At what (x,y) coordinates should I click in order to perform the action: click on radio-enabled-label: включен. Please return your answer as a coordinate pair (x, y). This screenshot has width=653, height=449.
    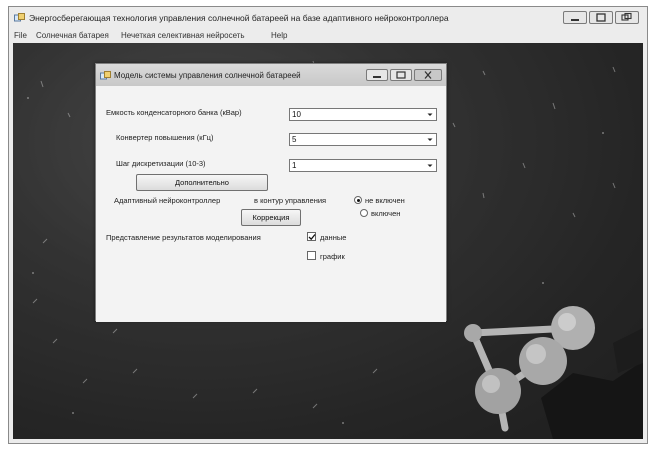
    Looking at the image, I should click on (385, 213).